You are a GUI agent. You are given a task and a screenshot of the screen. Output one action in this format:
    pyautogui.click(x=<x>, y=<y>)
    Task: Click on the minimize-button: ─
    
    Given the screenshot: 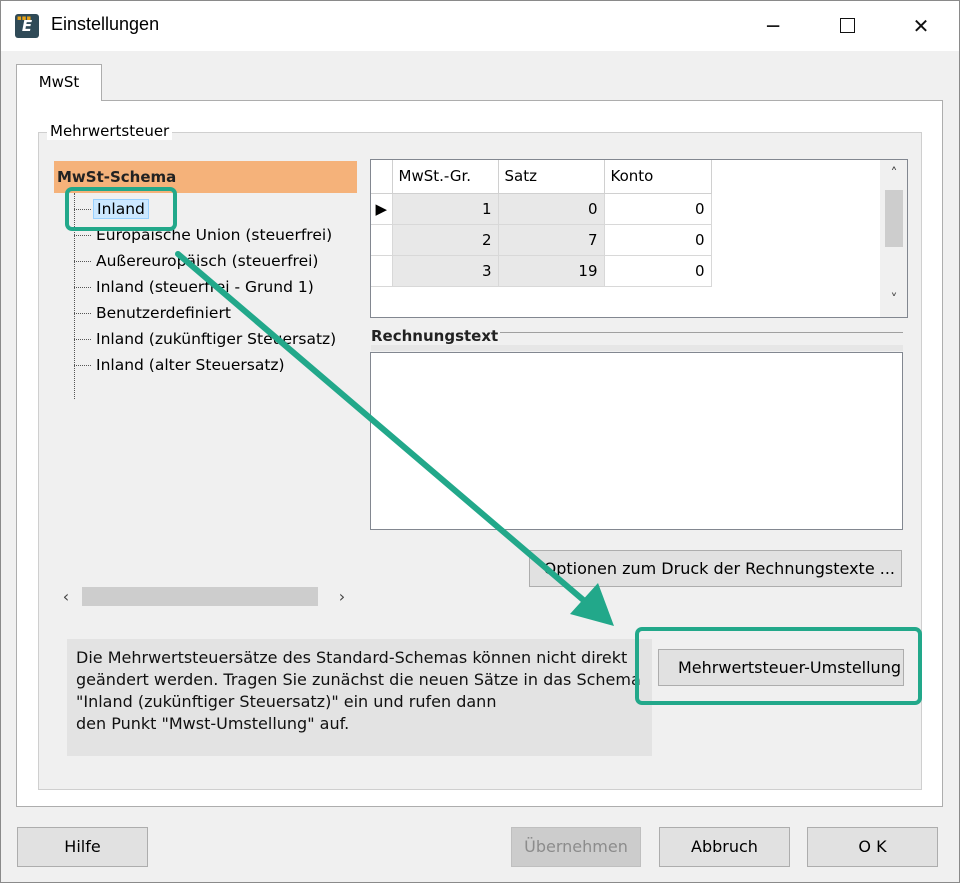 What is the action you would take?
    pyautogui.click(x=773, y=26)
    